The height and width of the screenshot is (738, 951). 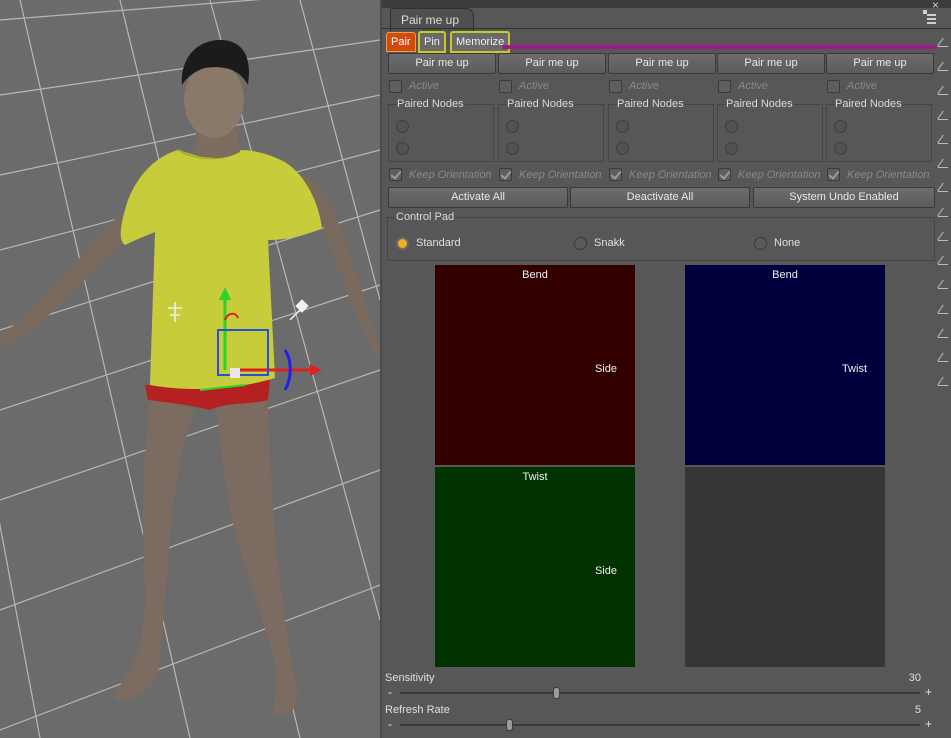 I want to click on control-pad-twist-side: Twist Side, so click(x=535, y=567).